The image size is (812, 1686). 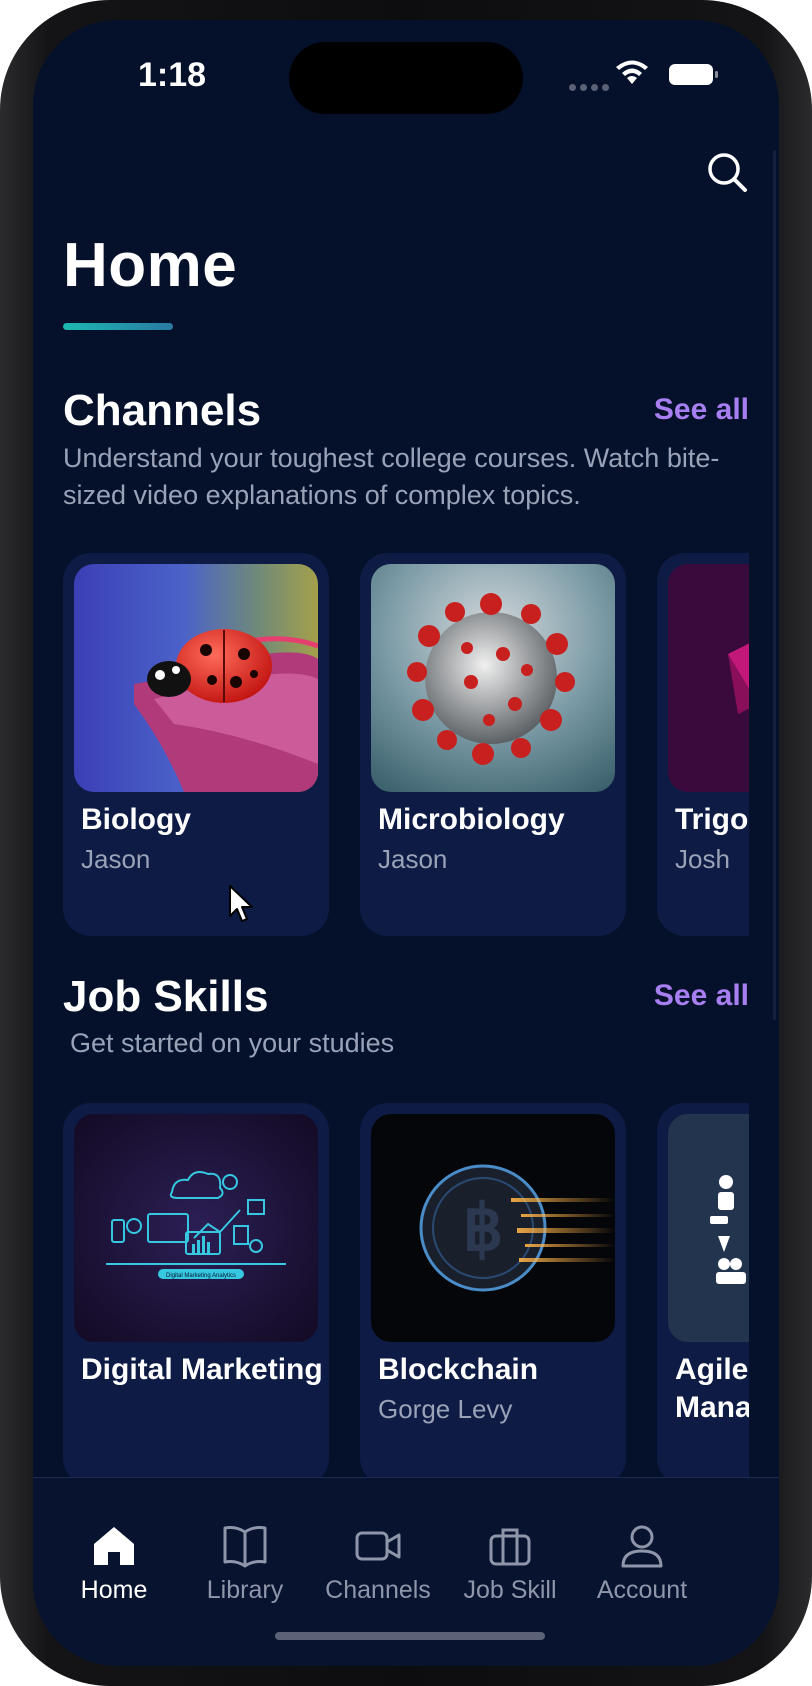 I want to click on tab-account: Account, so click(x=642, y=1564).